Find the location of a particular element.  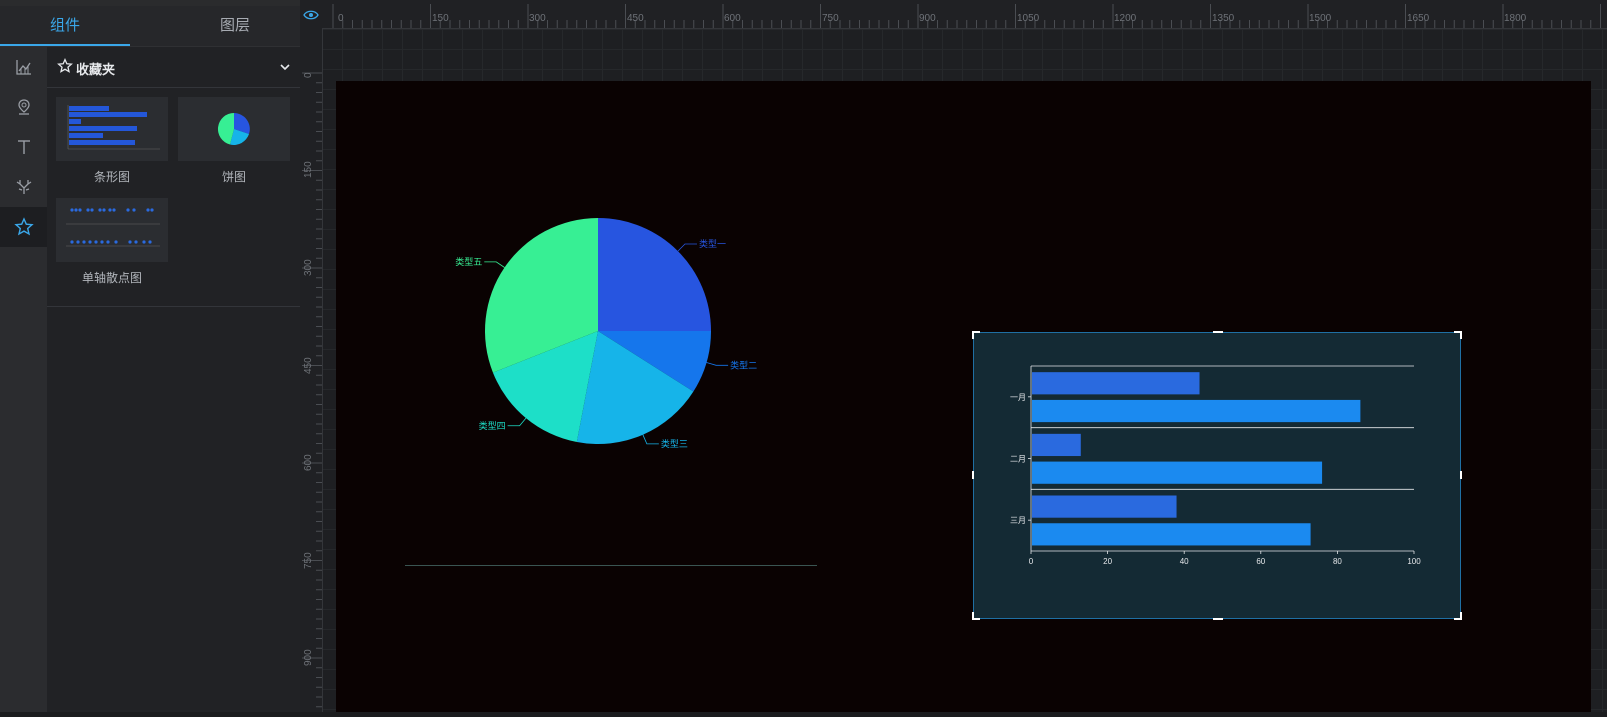

tab-layers: 图层 is located at coordinates (235, 26).